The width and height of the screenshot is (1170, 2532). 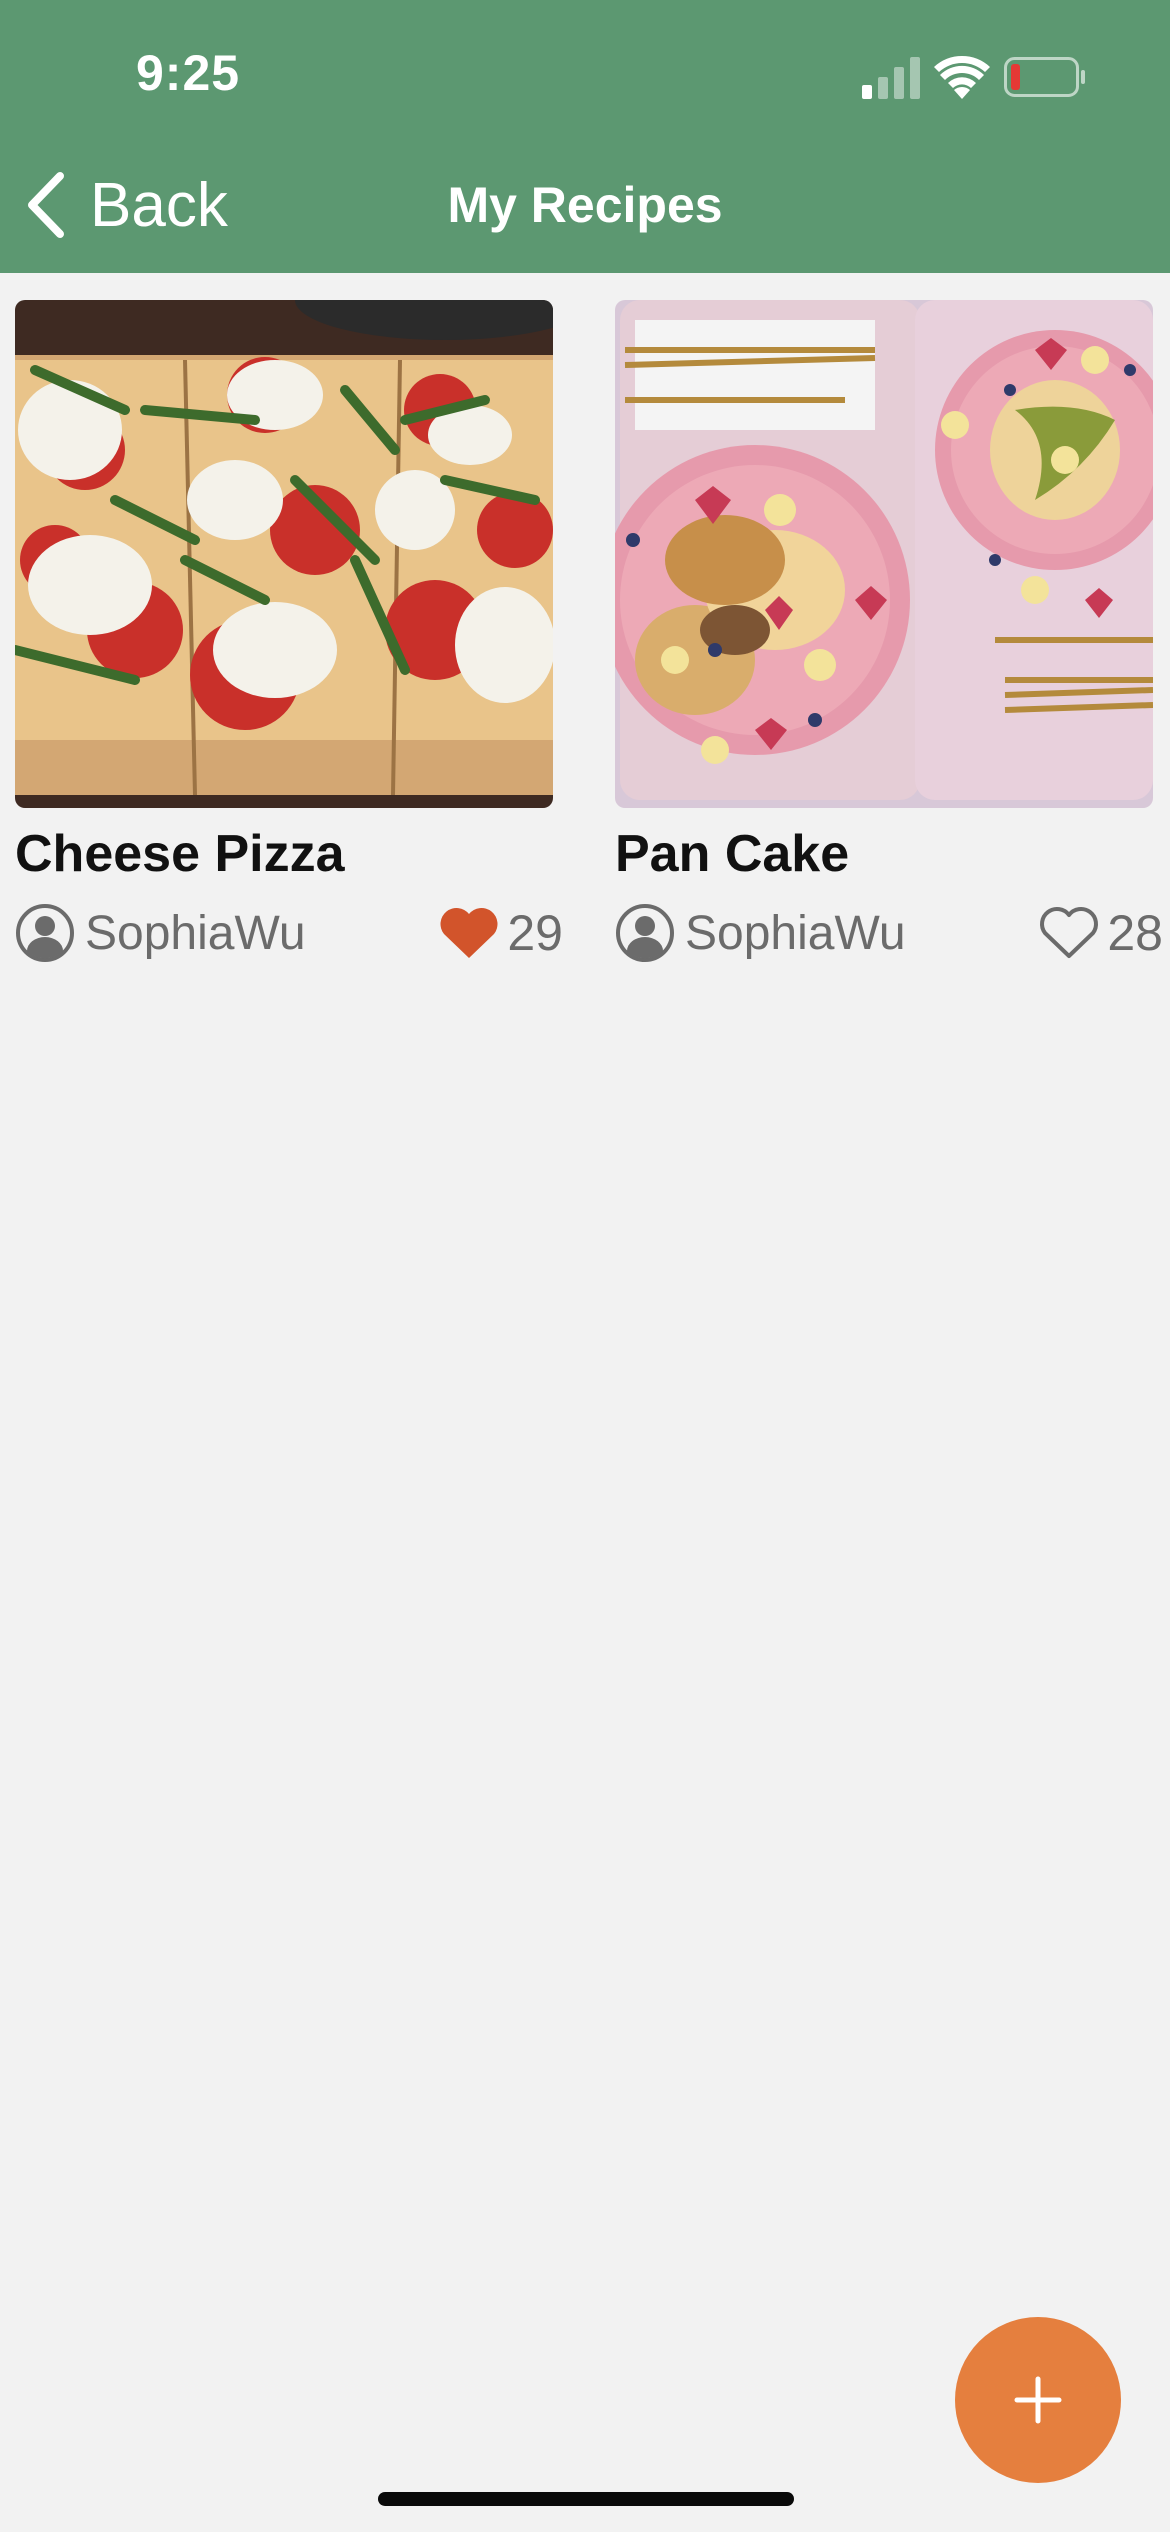 I want to click on like-count: 28, so click(x=1135, y=933).